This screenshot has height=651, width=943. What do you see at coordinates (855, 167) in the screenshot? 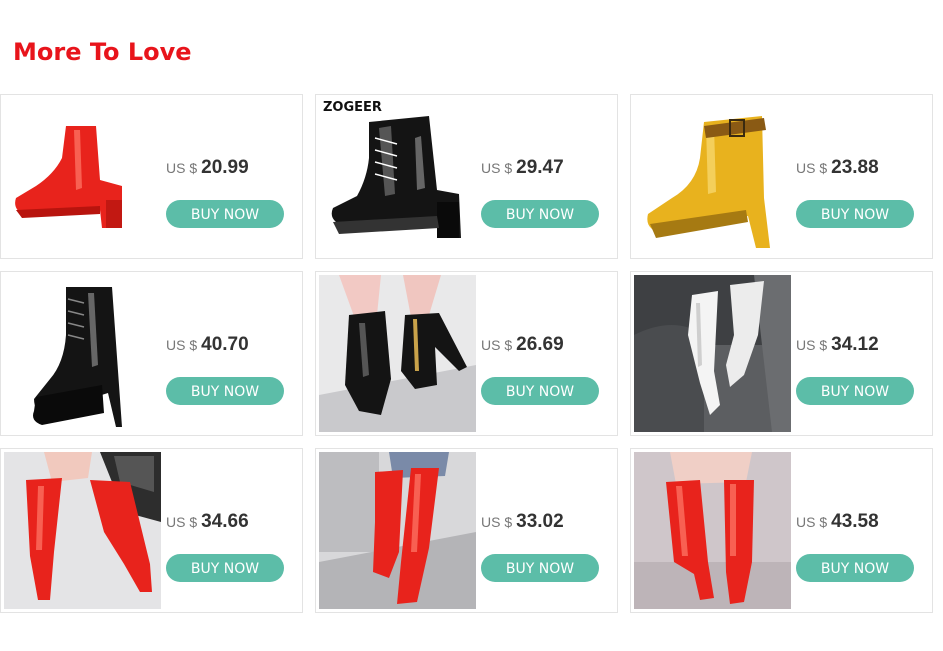
I see `price-amount: 23.88` at bounding box center [855, 167].